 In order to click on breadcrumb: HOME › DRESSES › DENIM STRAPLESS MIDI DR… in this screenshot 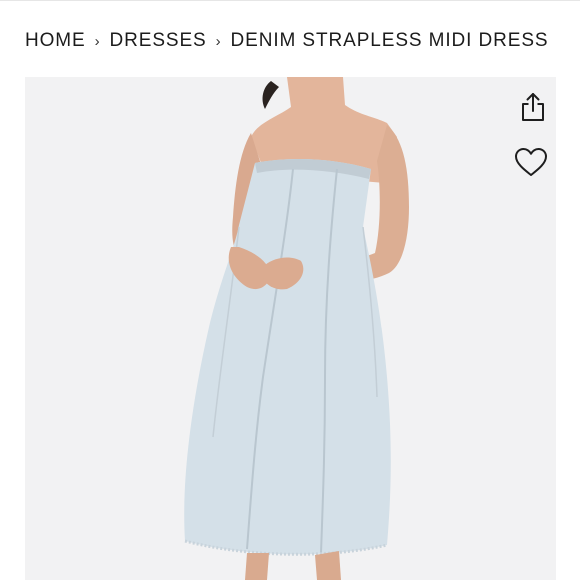, I will do `click(287, 41)`.